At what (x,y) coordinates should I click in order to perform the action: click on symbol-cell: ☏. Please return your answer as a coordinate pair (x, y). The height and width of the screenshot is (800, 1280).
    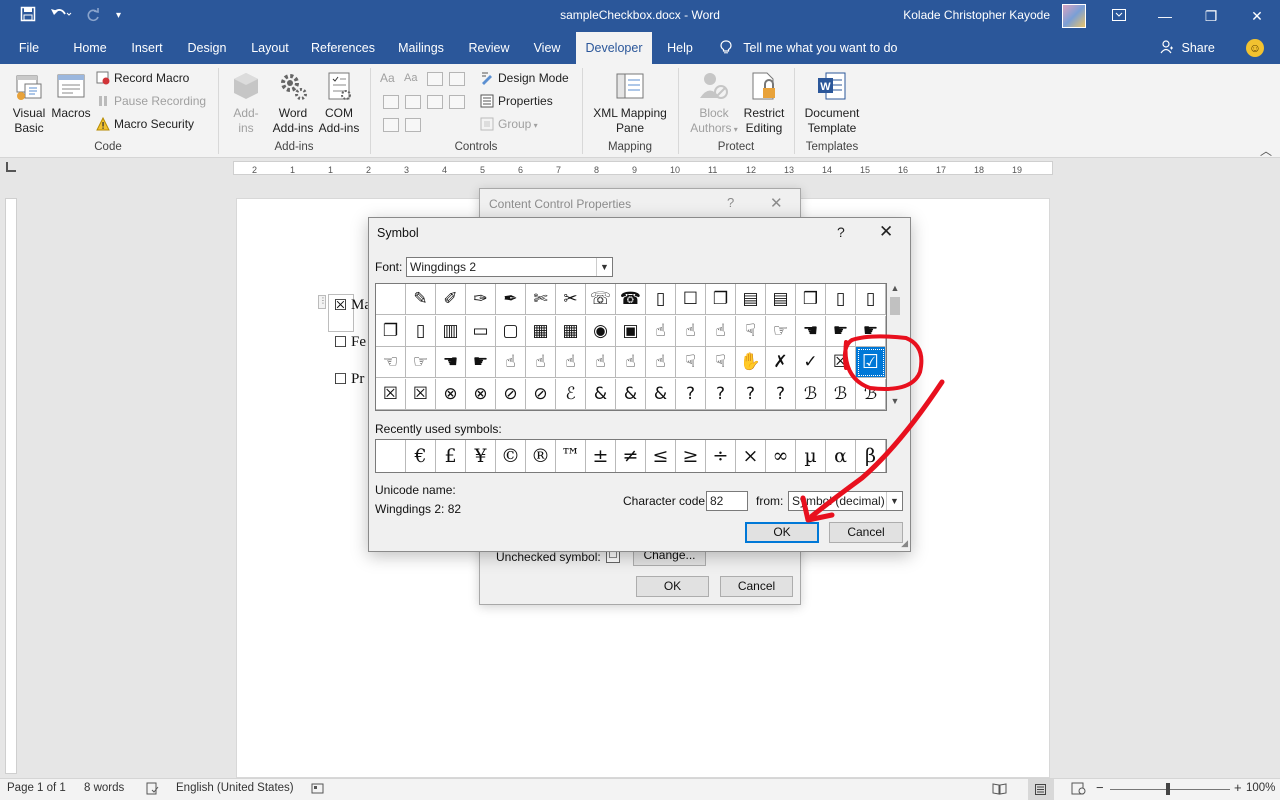
    Looking at the image, I should click on (601, 299).